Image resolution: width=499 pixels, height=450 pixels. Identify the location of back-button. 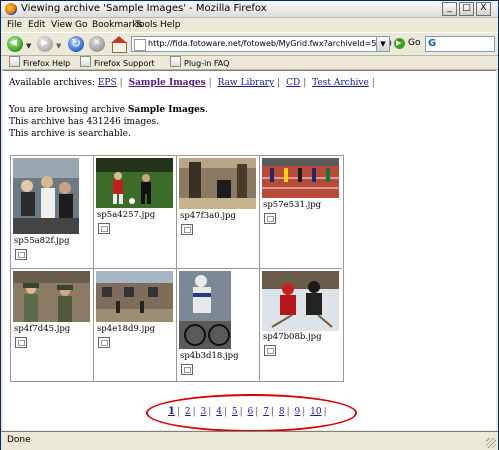
(15, 44).